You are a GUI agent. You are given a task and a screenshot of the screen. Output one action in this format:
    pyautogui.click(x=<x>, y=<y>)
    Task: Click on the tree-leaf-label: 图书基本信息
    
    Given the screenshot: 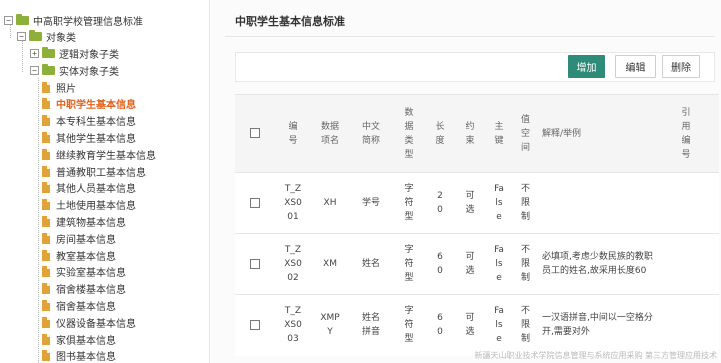 What is the action you would take?
    pyautogui.click(x=86, y=357)
    